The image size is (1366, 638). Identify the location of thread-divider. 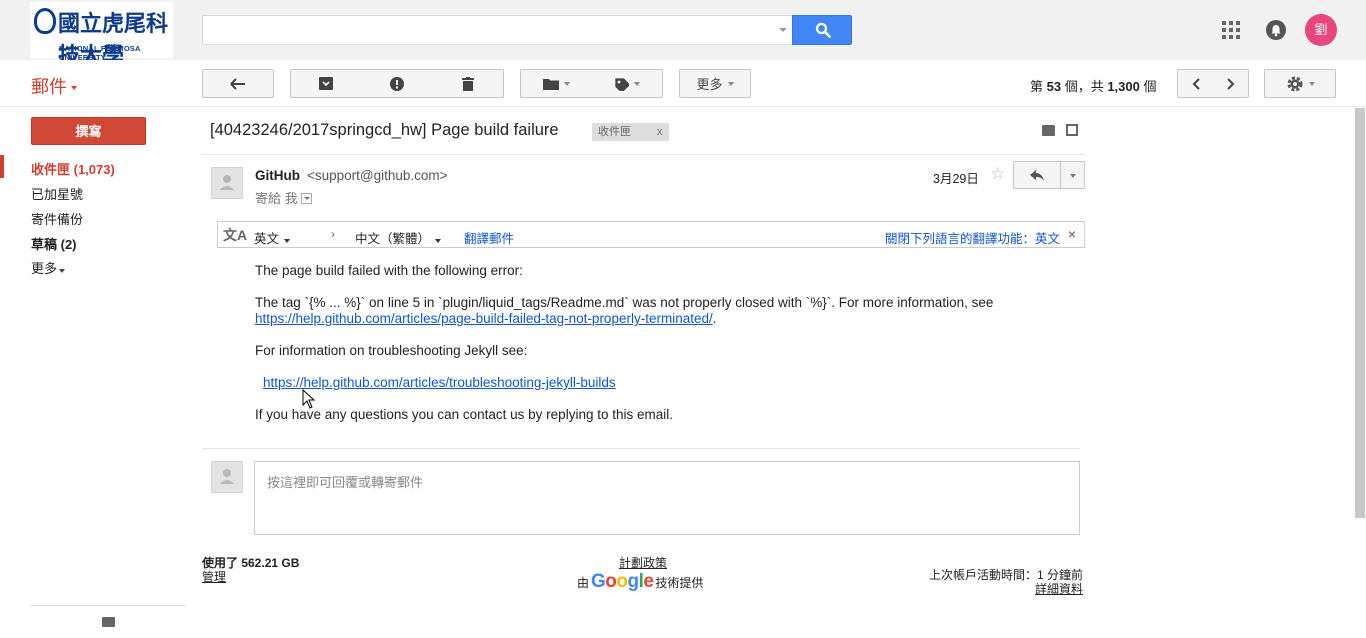
(641, 448).